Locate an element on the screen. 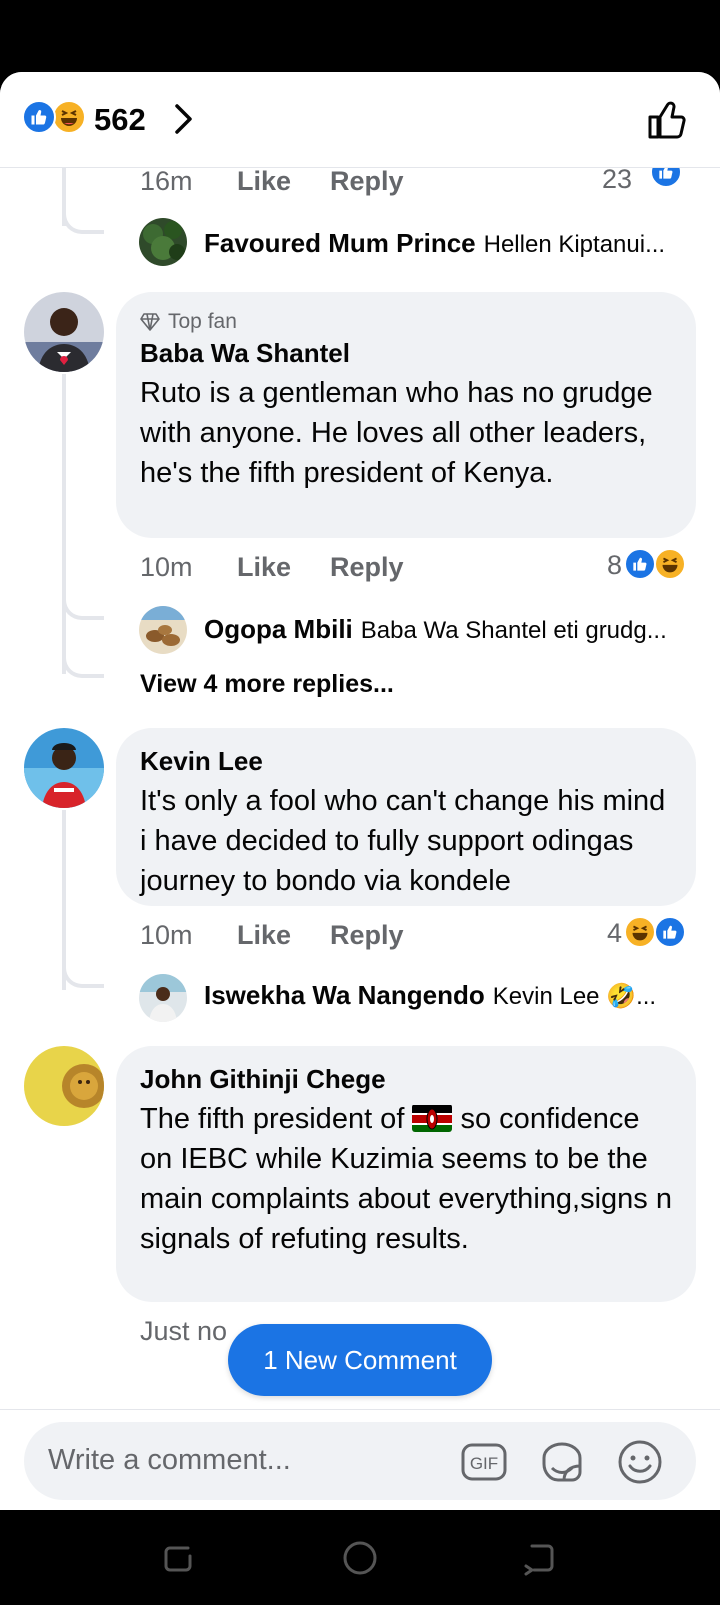  reaction-count: 562 is located at coordinates (120, 120).